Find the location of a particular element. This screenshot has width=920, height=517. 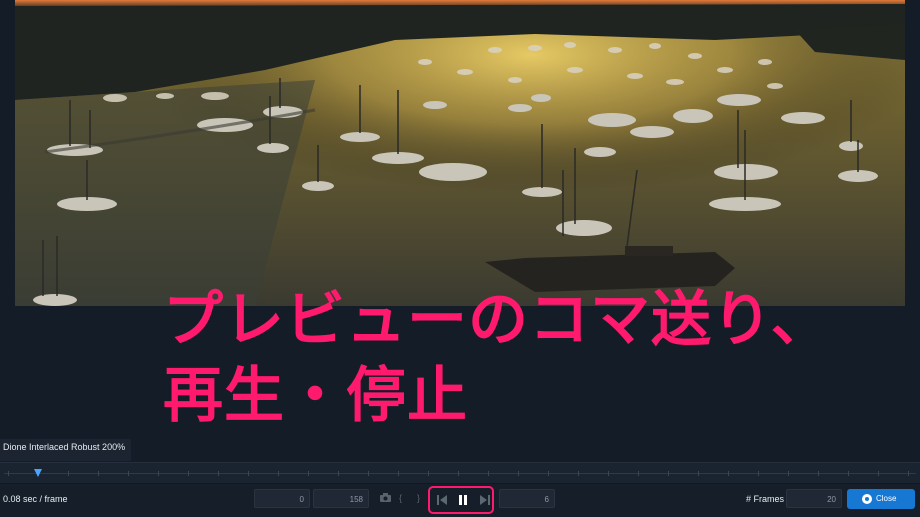

close-button: Close is located at coordinates (881, 499).